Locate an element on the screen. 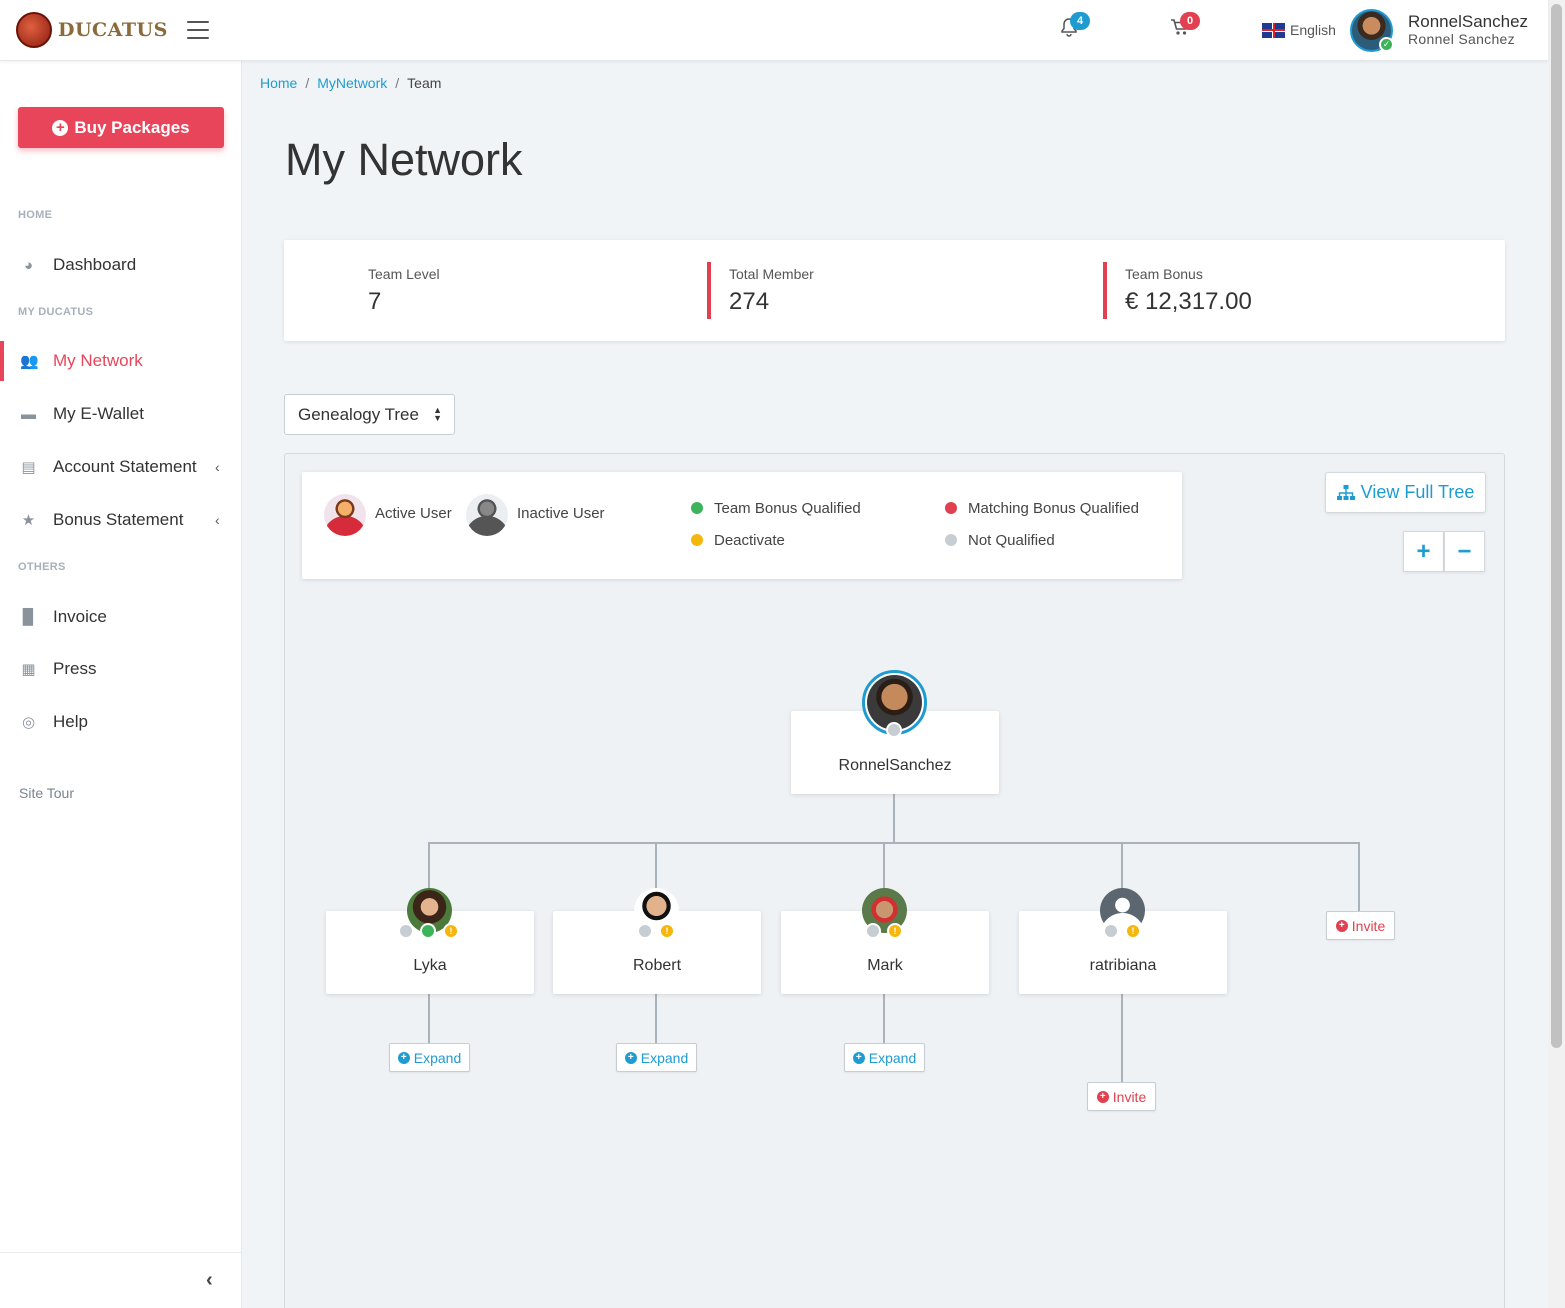 This screenshot has width=1565, height=1308. cart-button: 0 is located at coordinates (1185, 26).